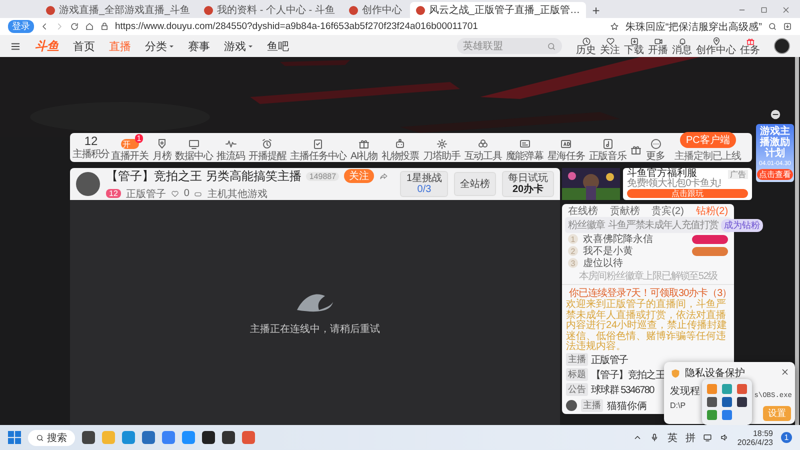  I want to click on search-icon, so click(772, 26).